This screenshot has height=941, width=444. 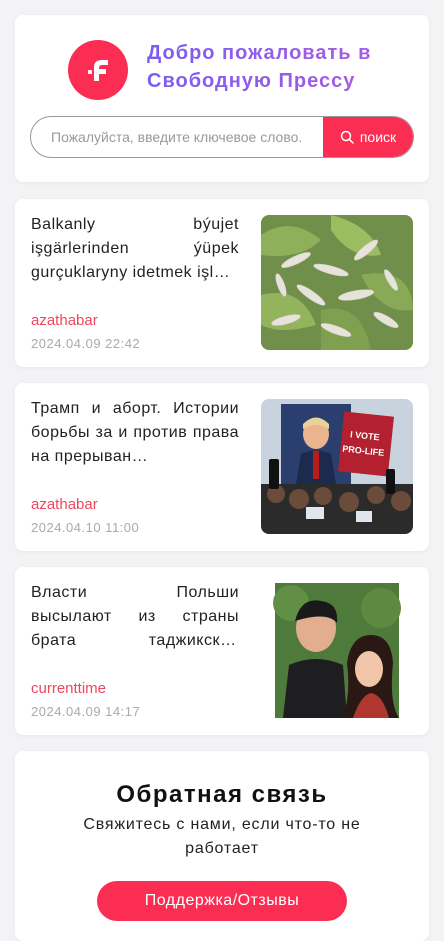 What do you see at coordinates (347, 137) in the screenshot?
I see `search-icon` at bounding box center [347, 137].